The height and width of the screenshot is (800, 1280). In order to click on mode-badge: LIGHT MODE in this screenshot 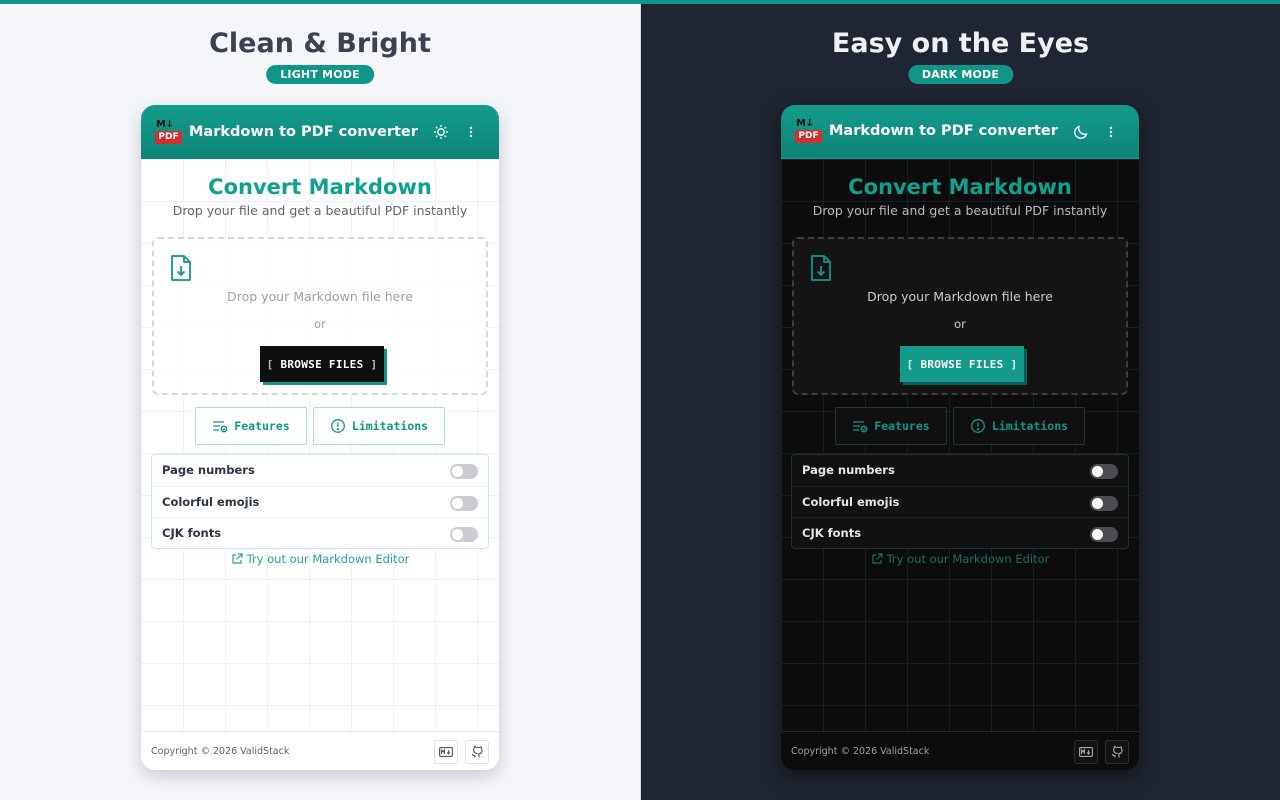, I will do `click(320, 74)`.